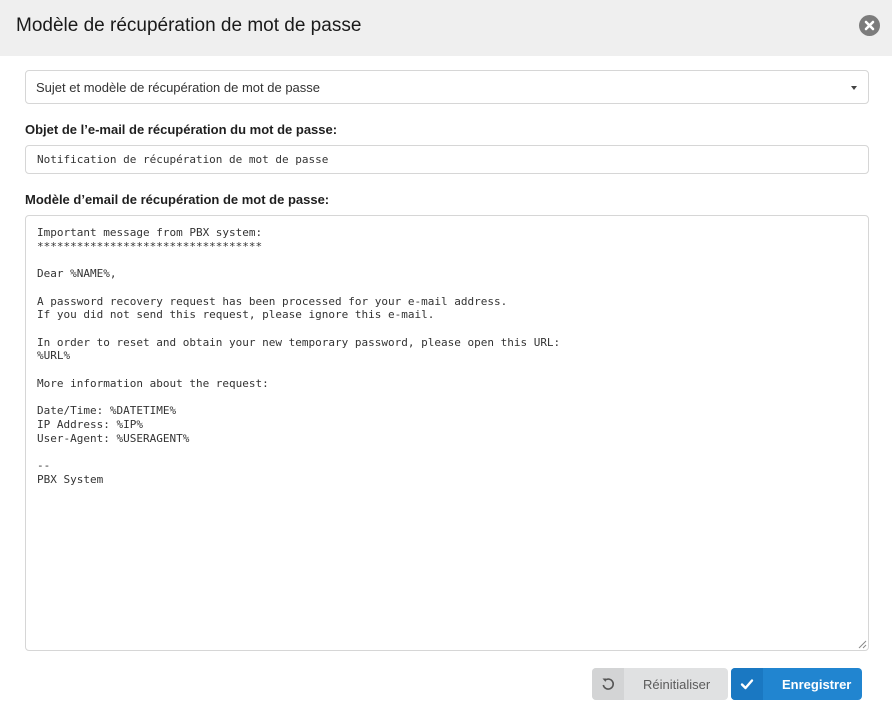 The image size is (892, 711). I want to click on resize-grip-icon, so click(862, 644).